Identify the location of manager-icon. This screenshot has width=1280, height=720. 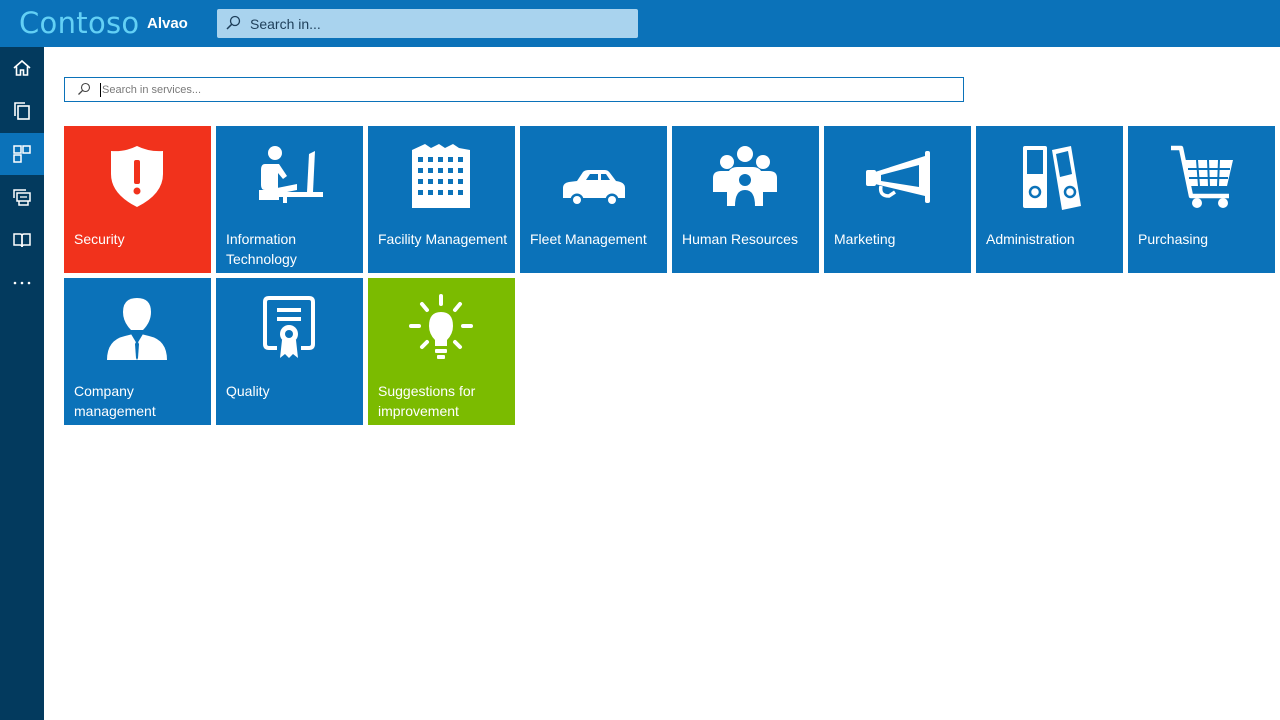
(137, 329).